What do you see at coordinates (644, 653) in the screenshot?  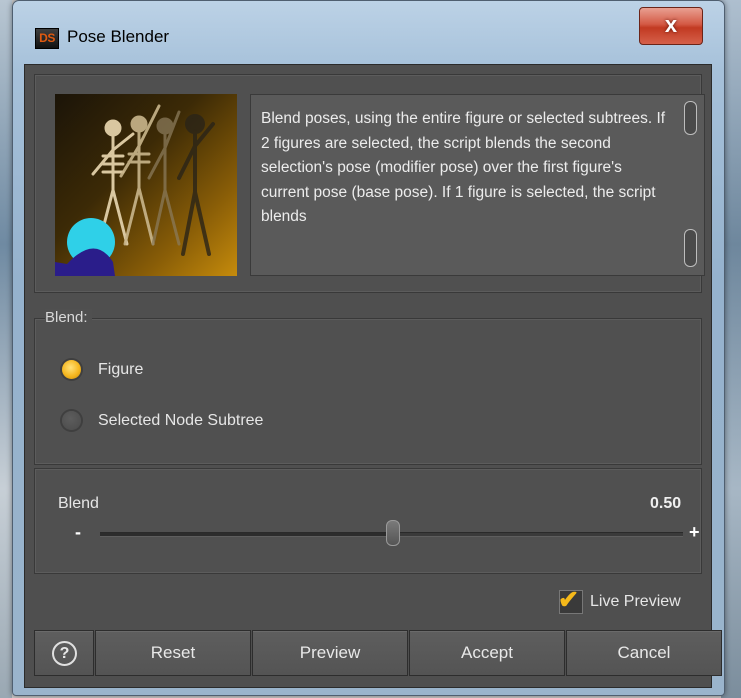 I see `cancel-button: Cancel` at bounding box center [644, 653].